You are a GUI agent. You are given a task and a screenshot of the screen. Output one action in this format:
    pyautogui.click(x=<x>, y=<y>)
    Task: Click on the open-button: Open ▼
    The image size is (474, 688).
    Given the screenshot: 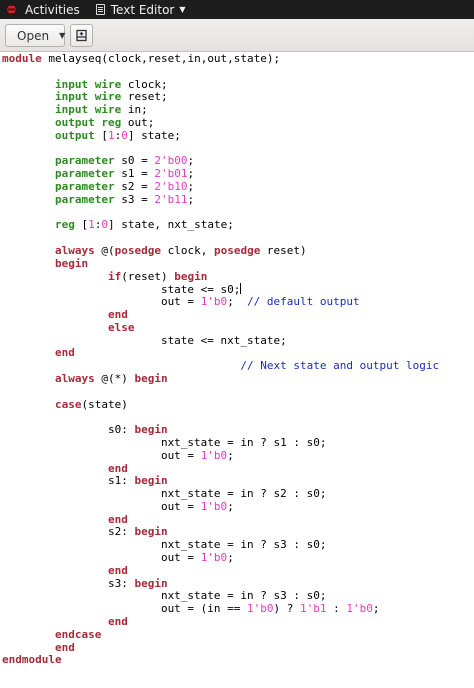 What is the action you would take?
    pyautogui.click(x=35, y=35)
    